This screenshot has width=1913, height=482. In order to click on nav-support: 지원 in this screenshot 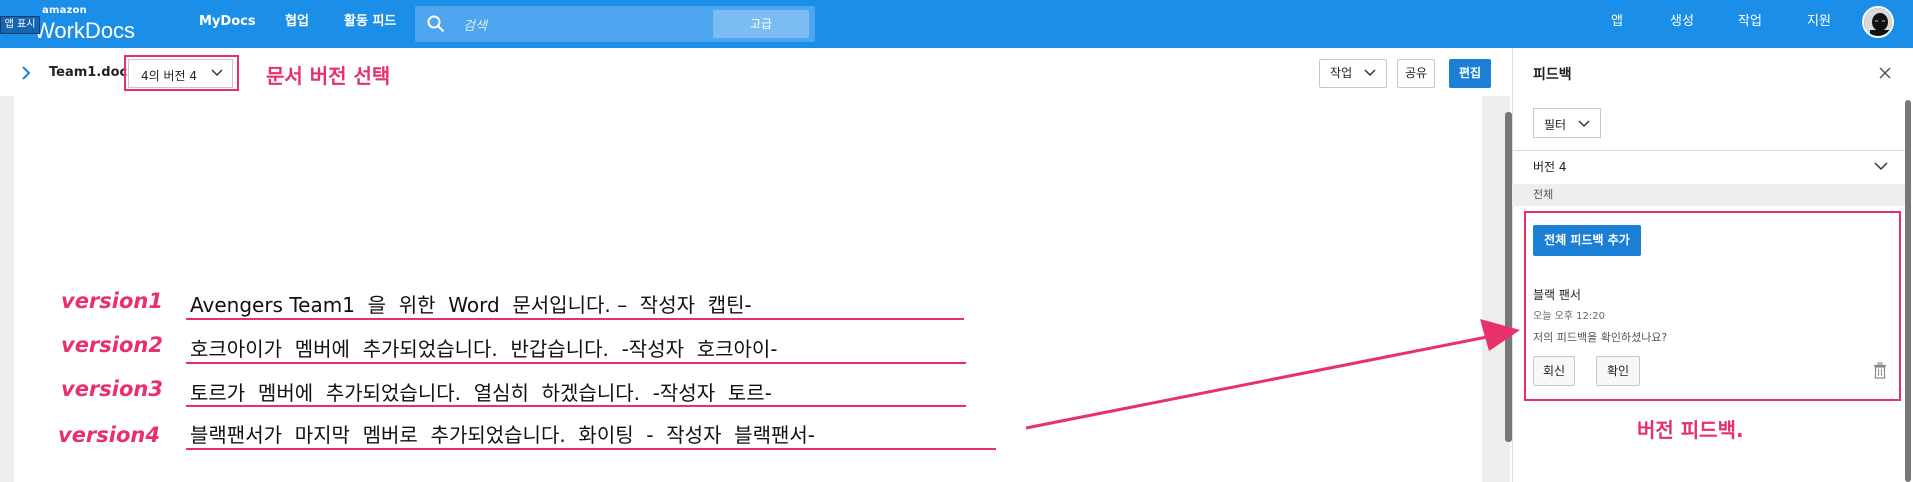, I will do `click(1819, 24)`.